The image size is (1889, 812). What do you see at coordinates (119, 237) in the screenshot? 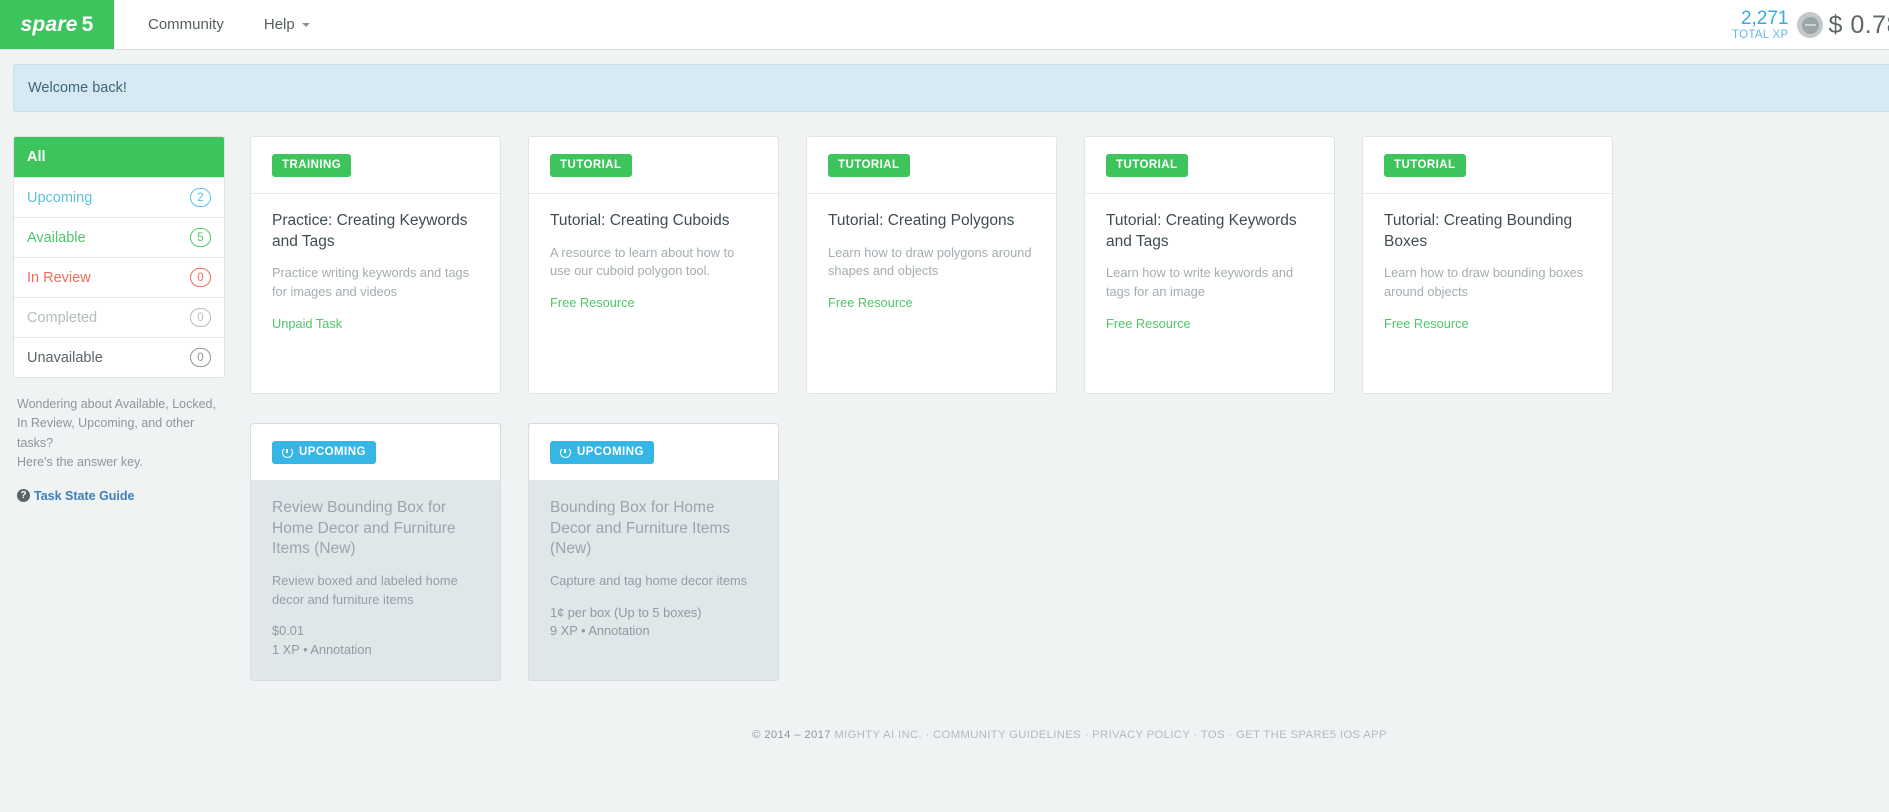
I see `sidebar-item-available: Available 5` at bounding box center [119, 237].